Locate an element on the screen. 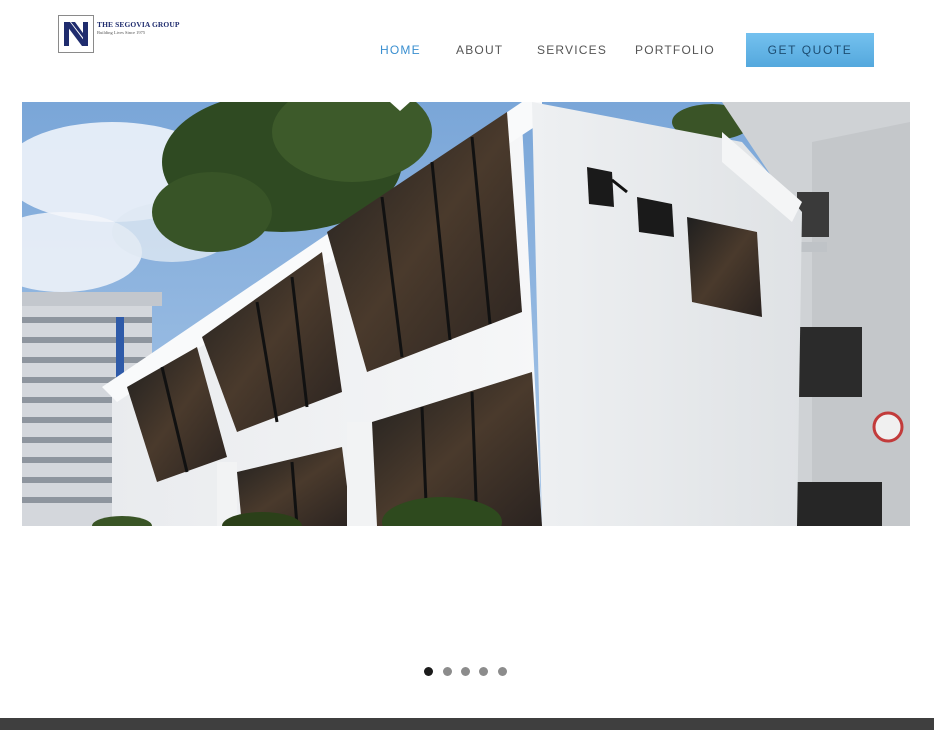  get-quote-button: GET QUOTE is located at coordinates (810, 50).